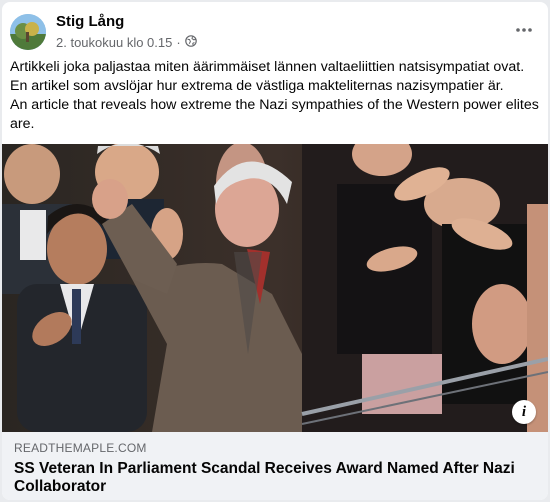 The width and height of the screenshot is (550, 502). I want to click on more-horizontal-icon, so click(524, 30).